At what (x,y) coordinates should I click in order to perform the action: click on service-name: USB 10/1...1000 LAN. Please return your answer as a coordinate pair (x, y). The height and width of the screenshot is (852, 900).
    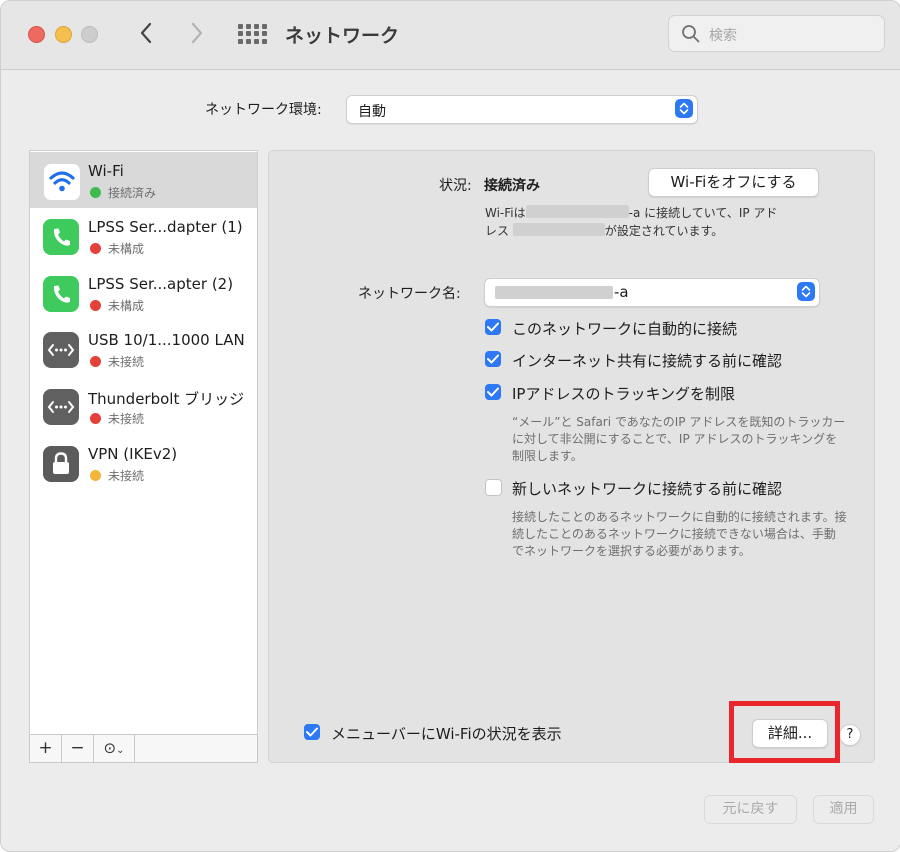
    Looking at the image, I should click on (166, 340).